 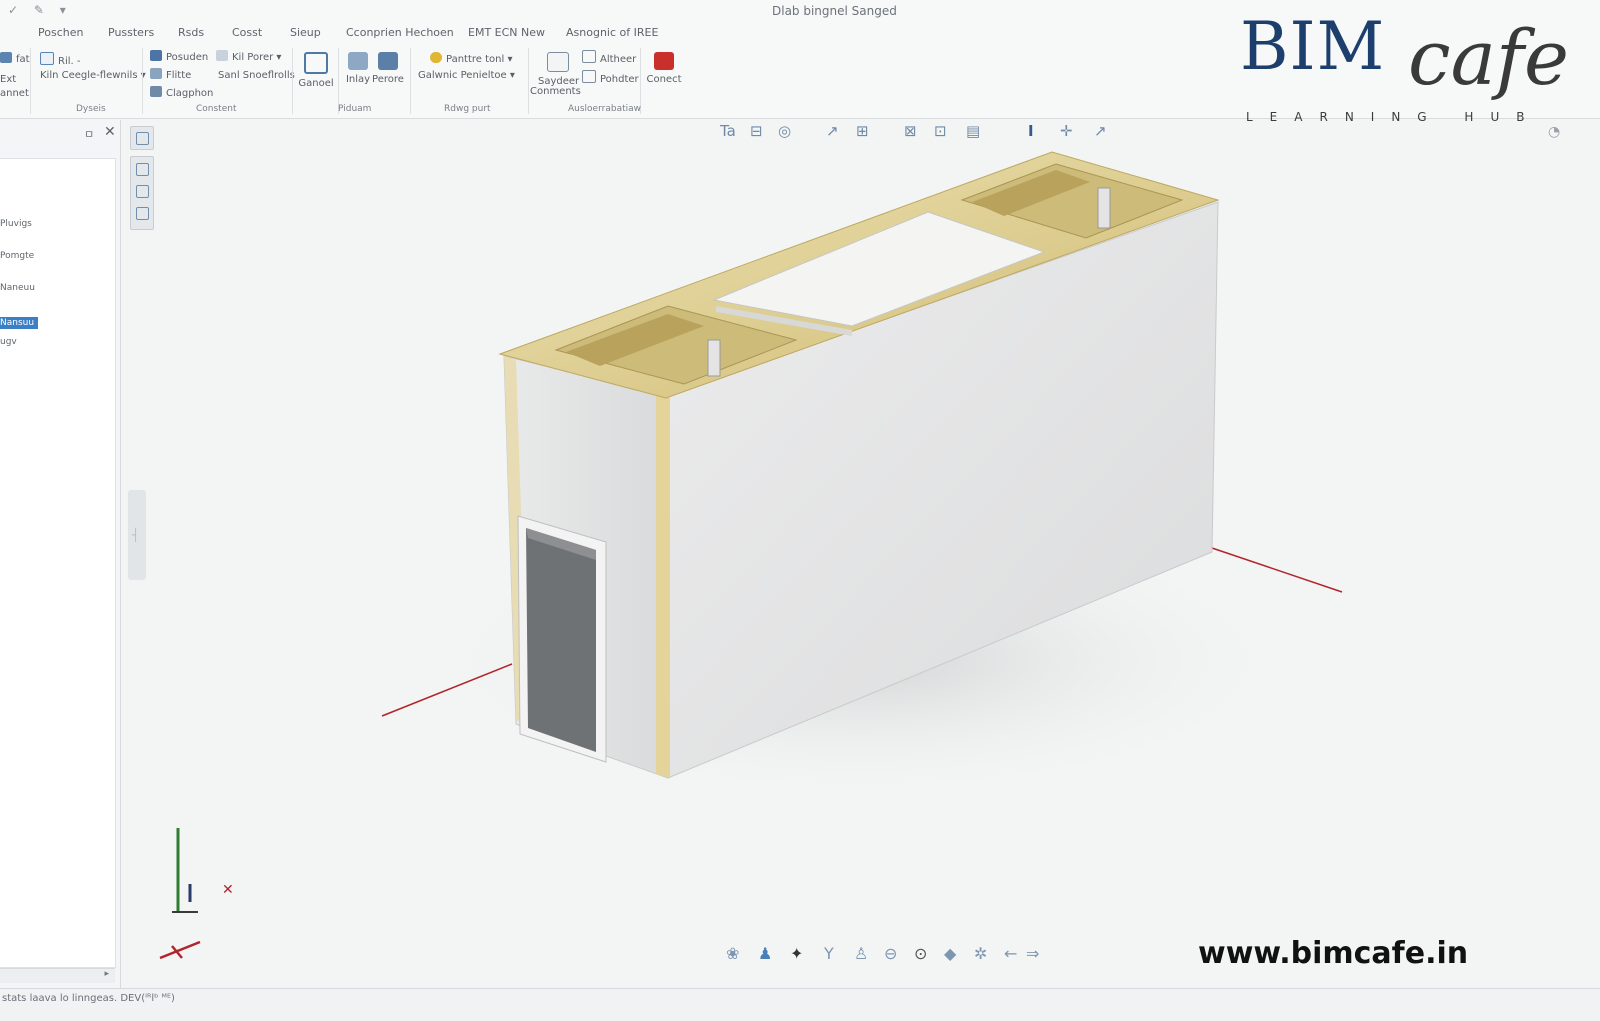 I want to click on lock-icon: ♙, so click(x=861, y=953).